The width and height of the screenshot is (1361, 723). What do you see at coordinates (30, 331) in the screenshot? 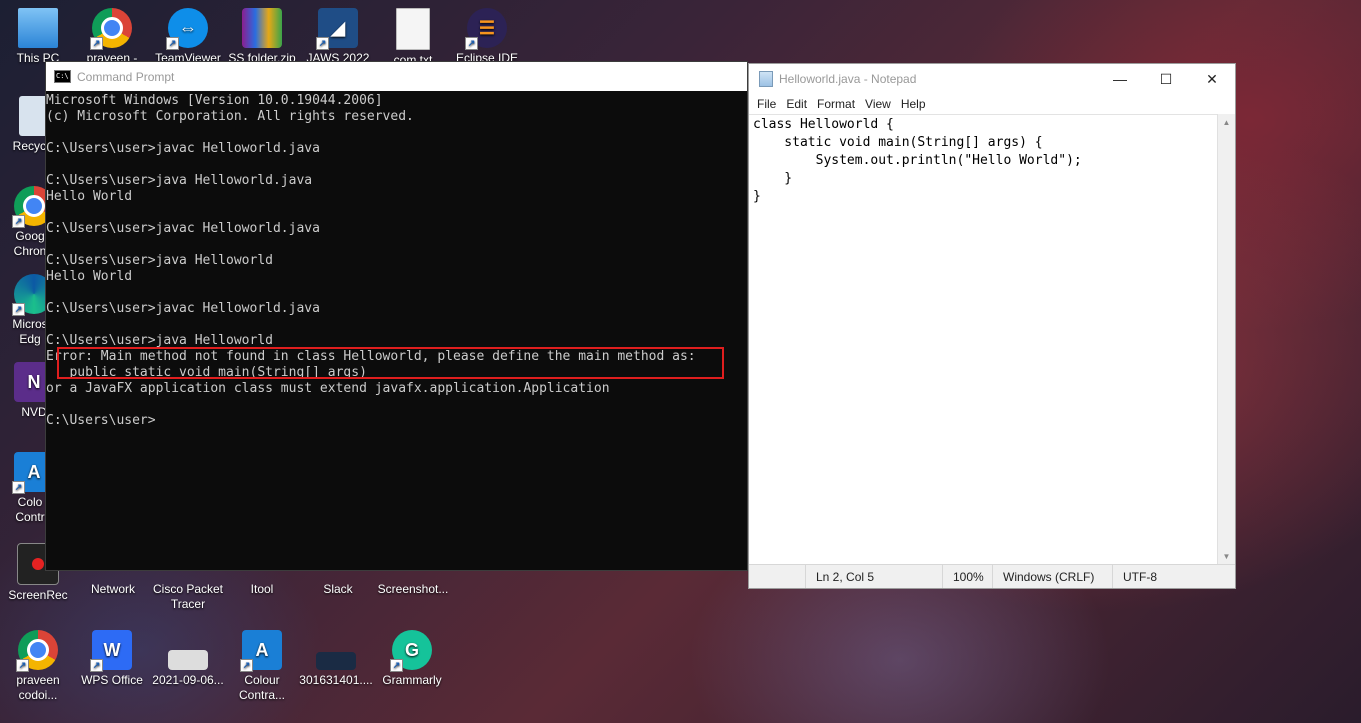
I see `desktop-icon-label: Micros Edg` at bounding box center [30, 331].